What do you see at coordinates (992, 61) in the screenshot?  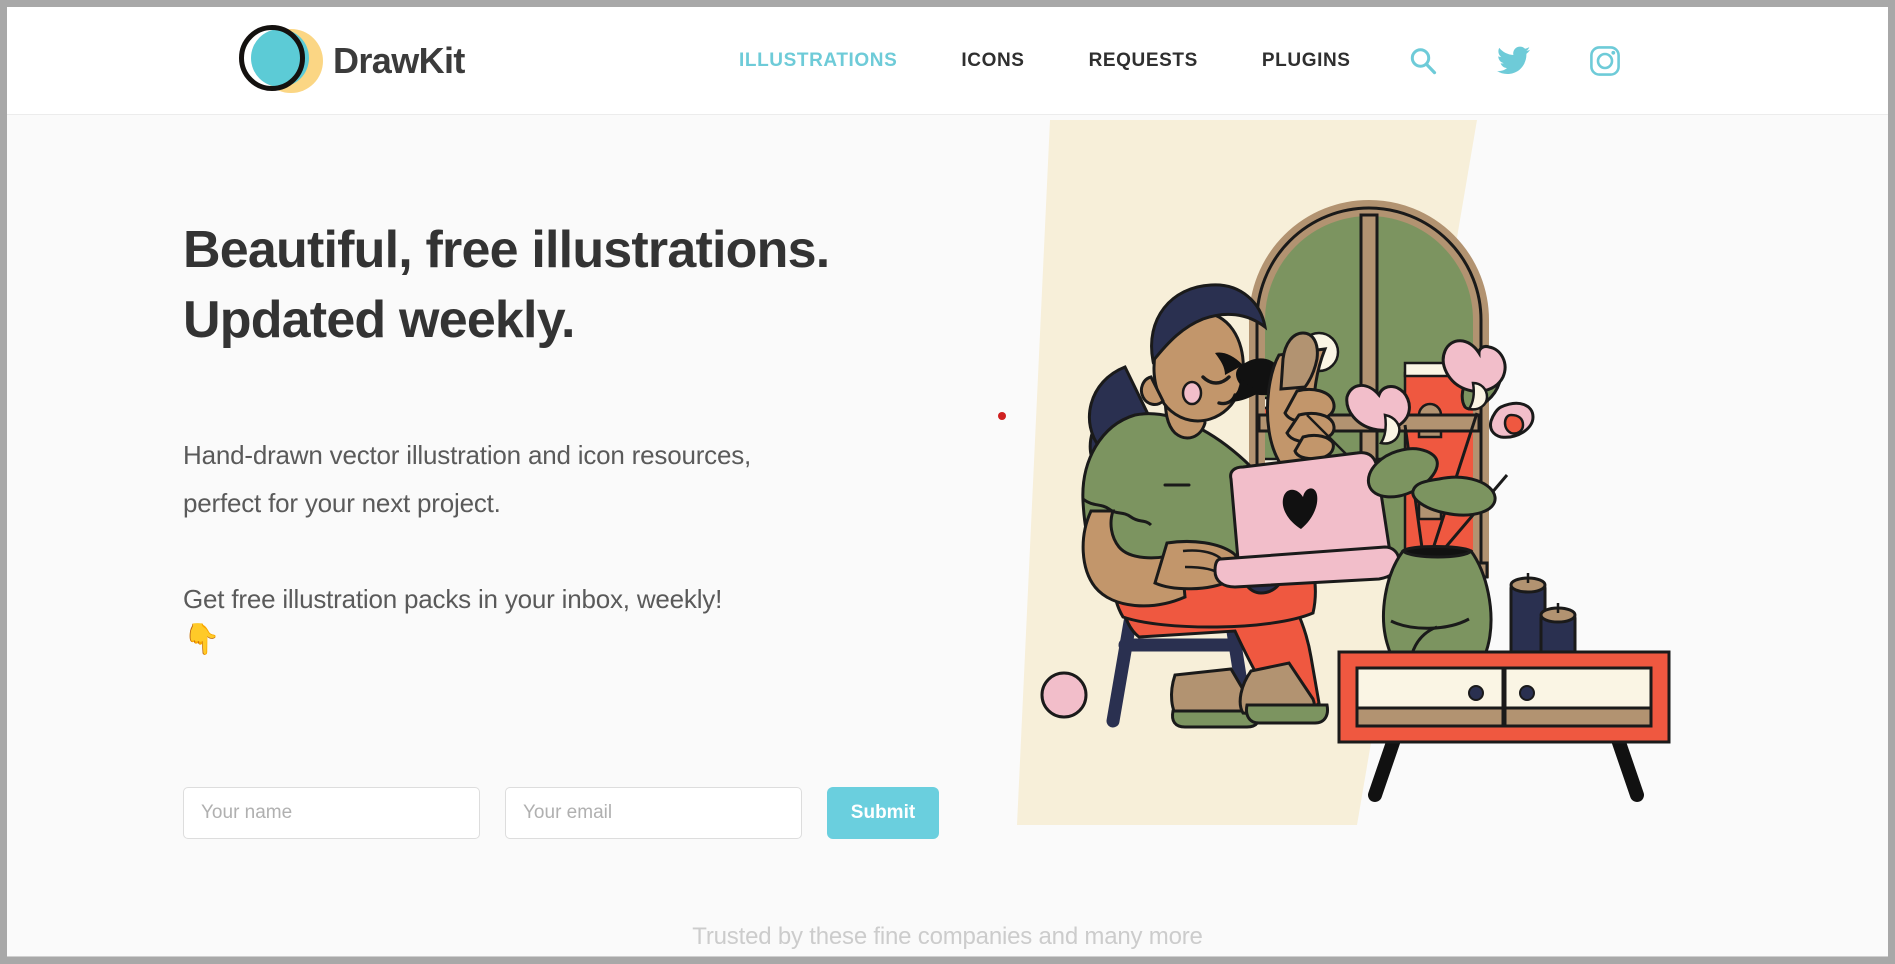 I see `nav-link-icons: ICONS` at bounding box center [992, 61].